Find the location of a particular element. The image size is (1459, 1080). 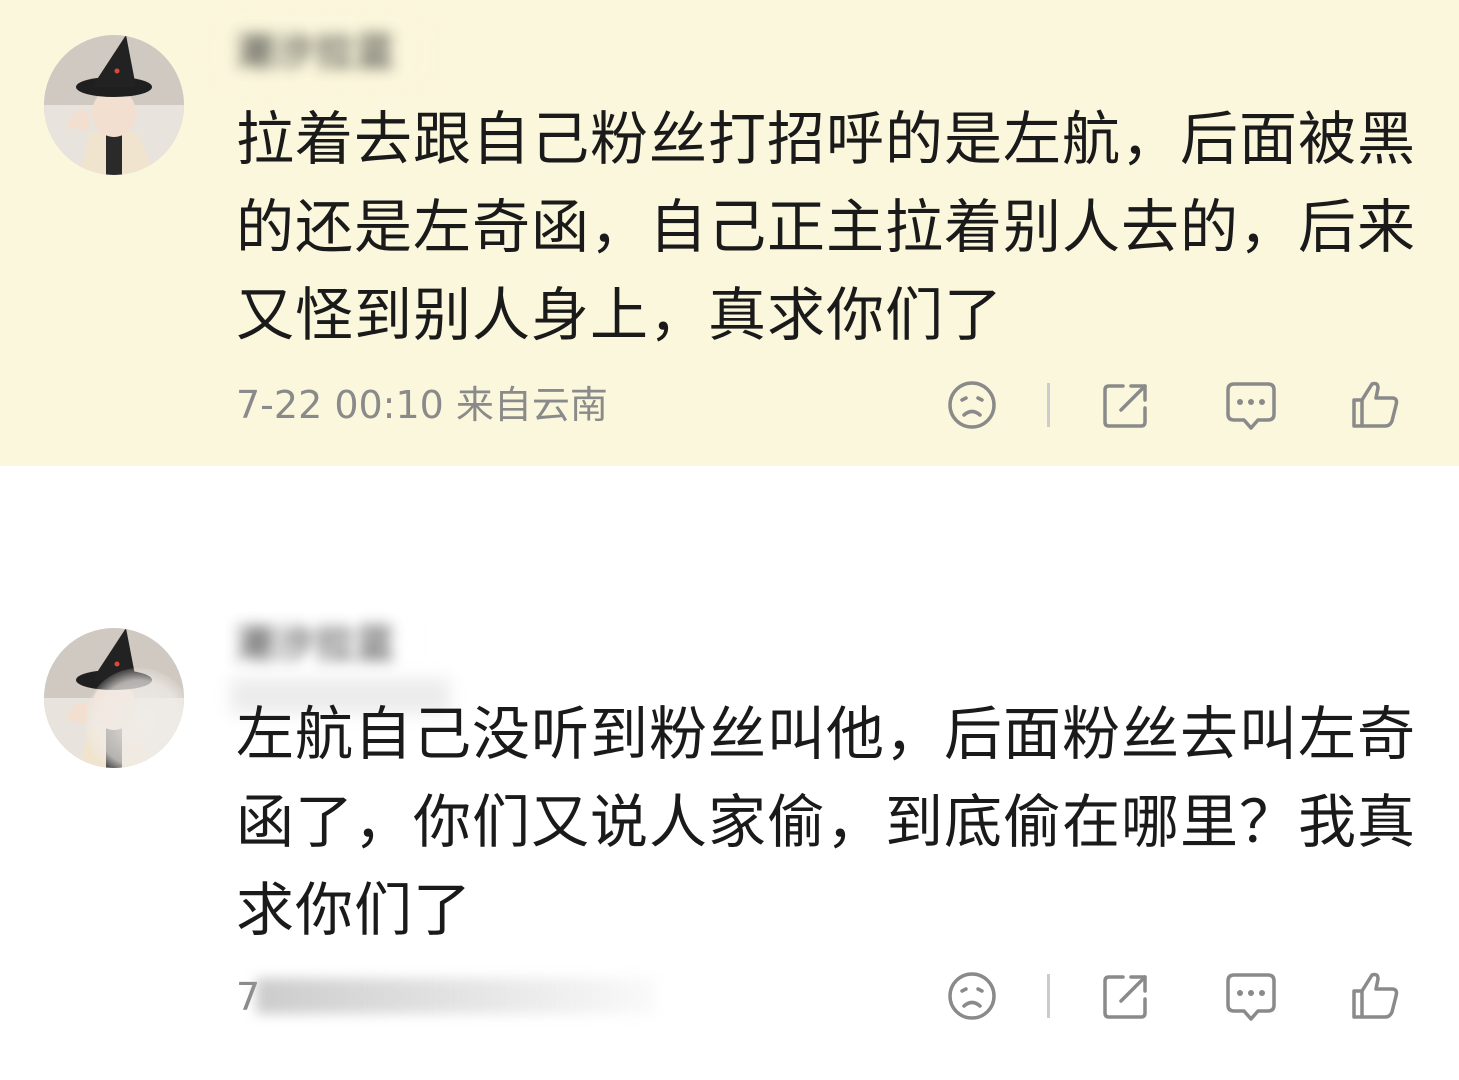

comment-meta: 7-22 00:10 来自云南 is located at coordinates (422, 405).